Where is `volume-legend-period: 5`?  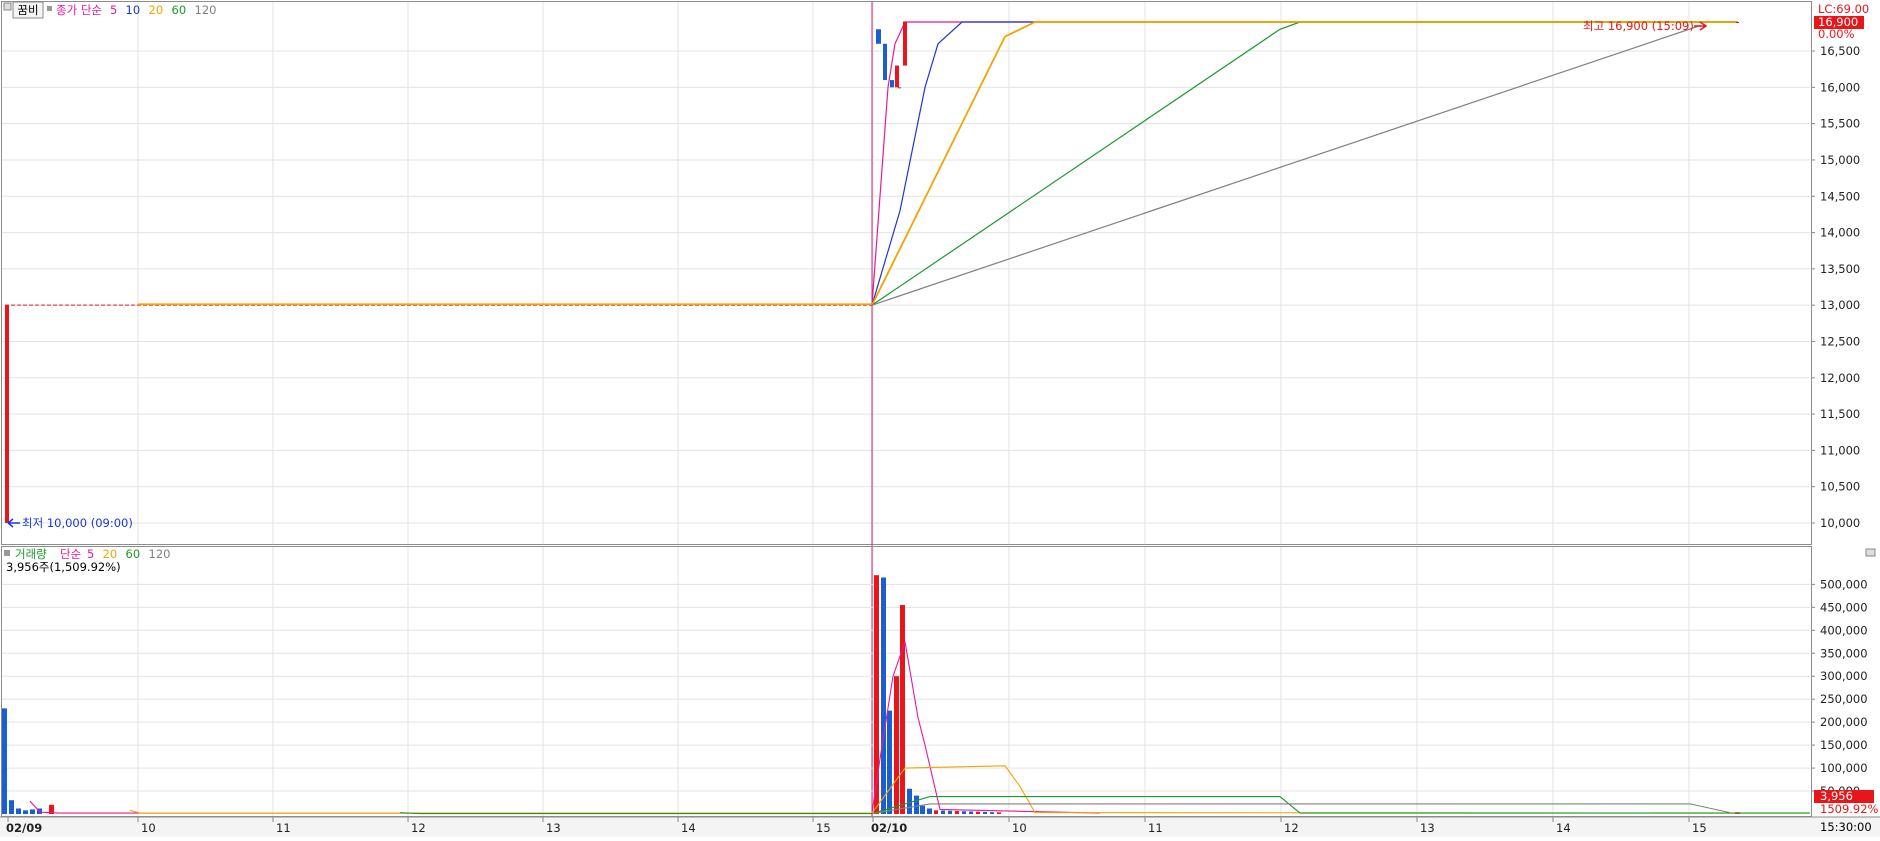 volume-legend-period: 5 is located at coordinates (90, 554).